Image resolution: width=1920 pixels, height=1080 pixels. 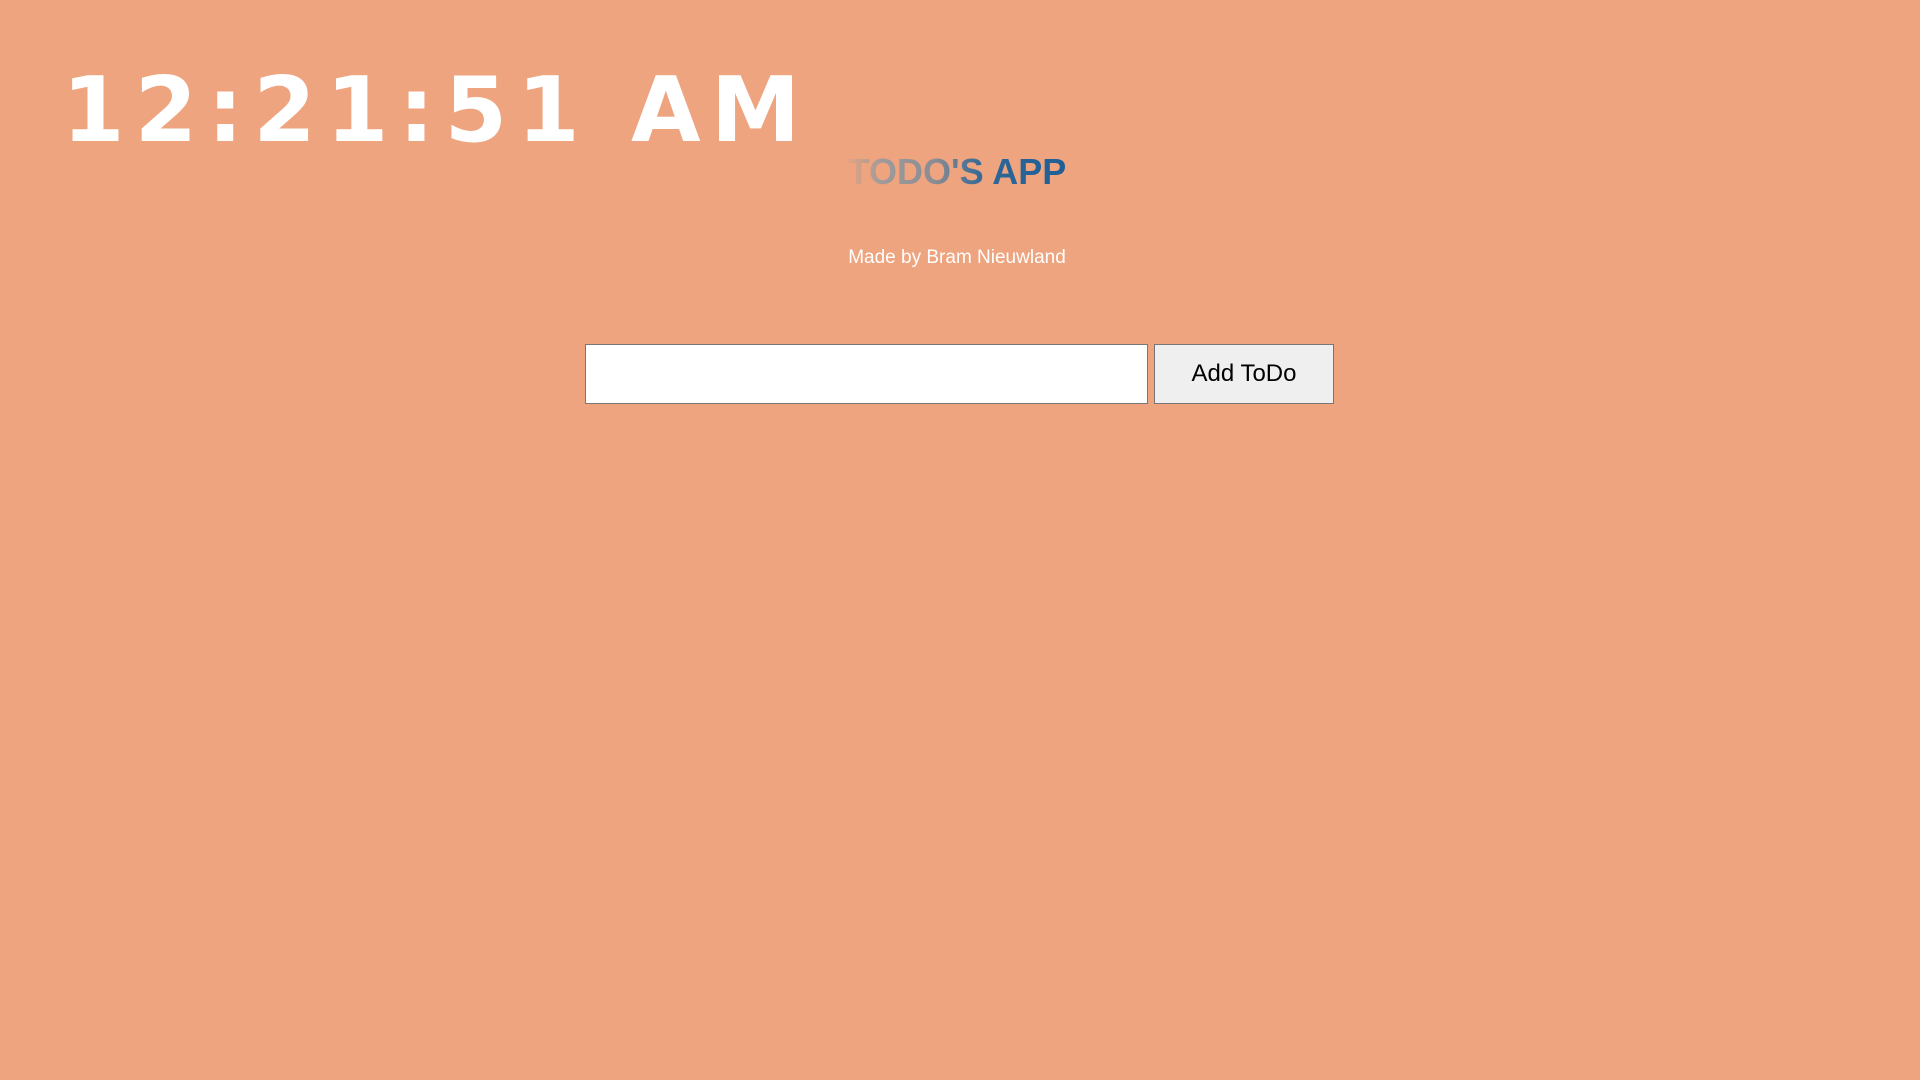 I want to click on add-todo-form: Add ToDo, so click(x=959, y=374).